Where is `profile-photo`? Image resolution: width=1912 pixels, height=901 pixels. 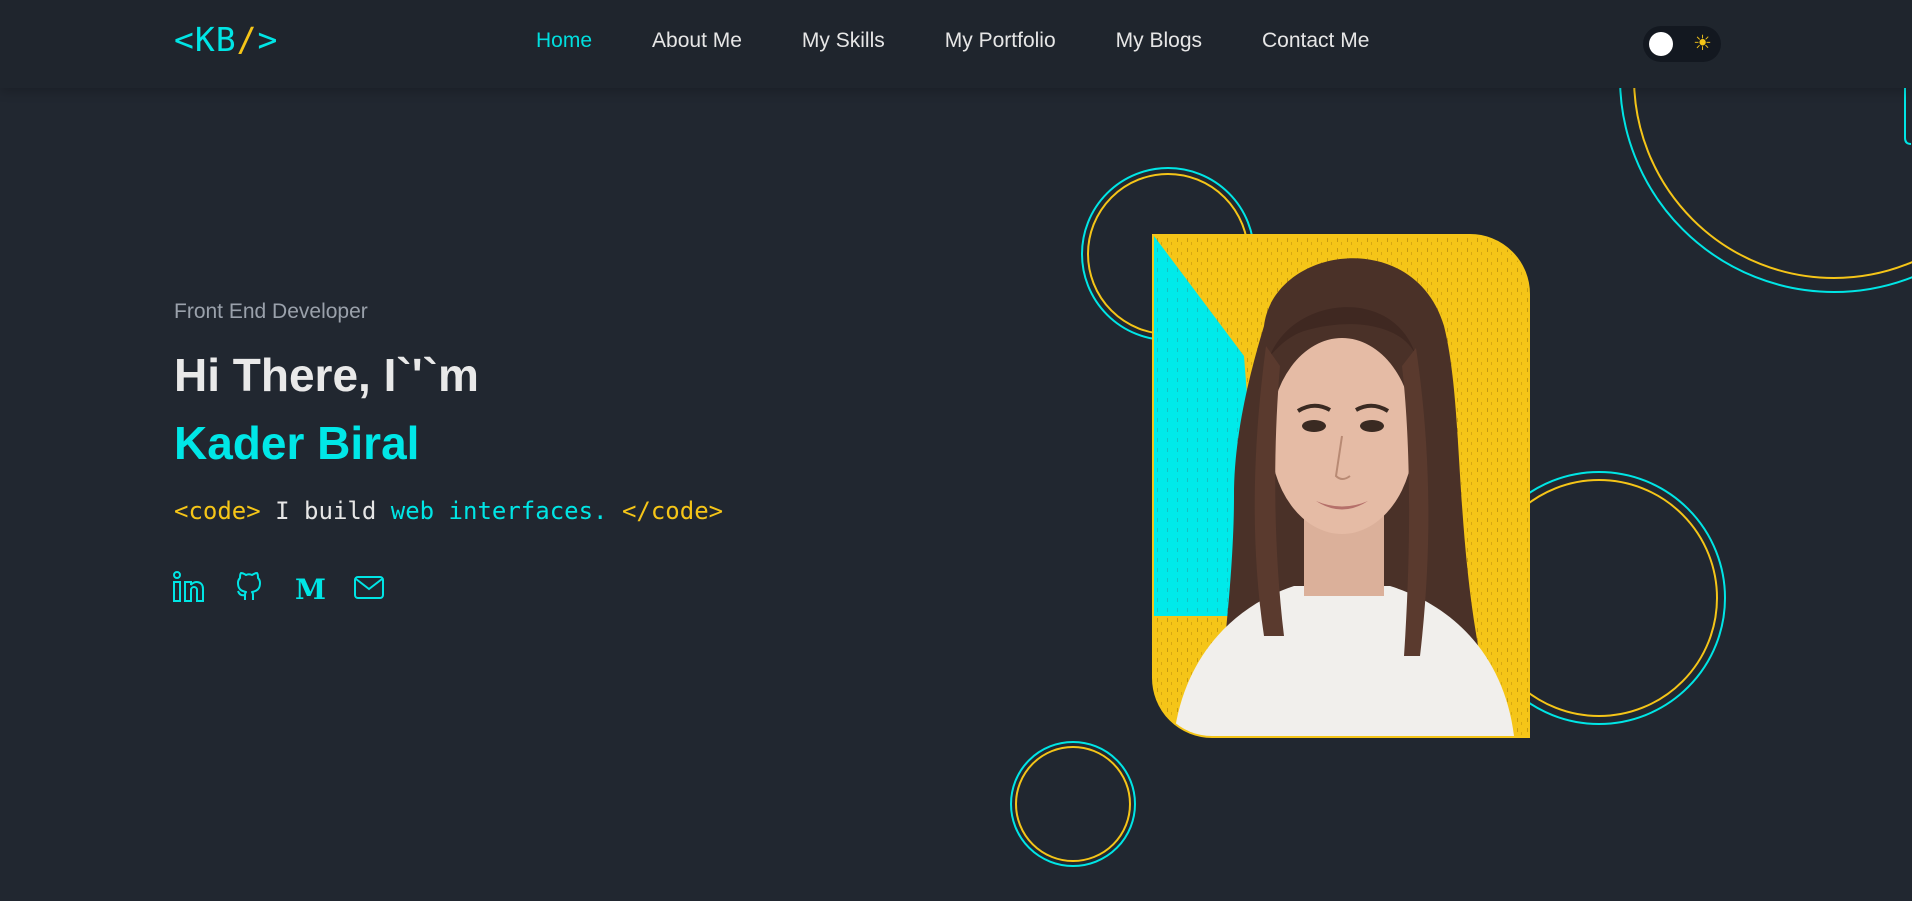 profile-photo is located at coordinates (1341, 486).